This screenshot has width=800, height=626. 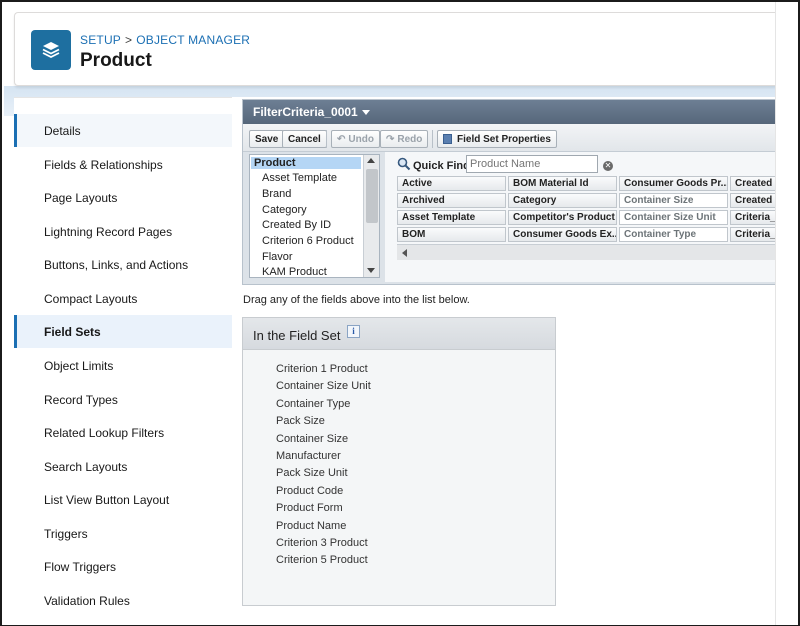 What do you see at coordinates (399, 334) in the screenshot?
I see `field-set-list-header: In the Field Set i` at bounding box center [399, 334].